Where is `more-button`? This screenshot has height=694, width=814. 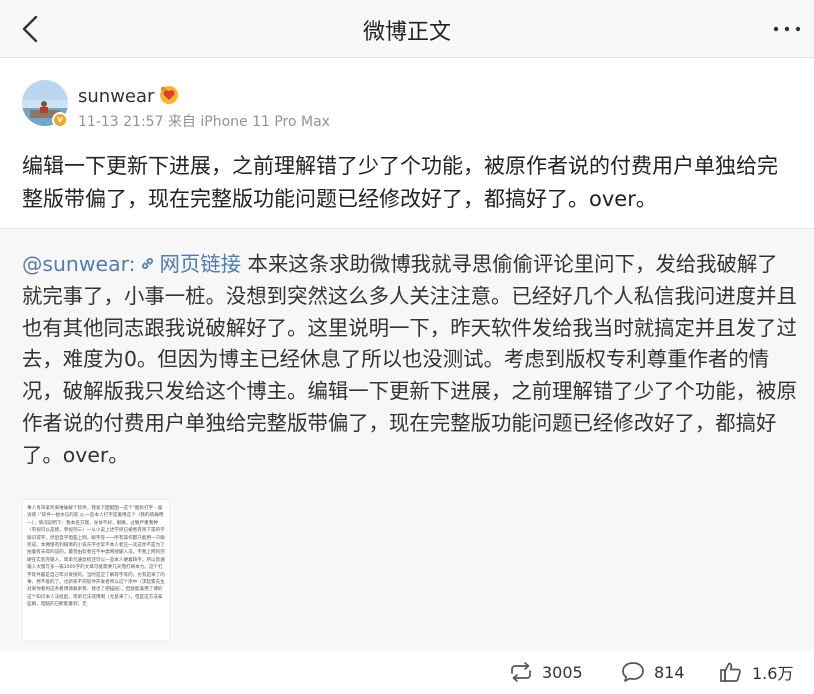
more-button is located at coordinates (787, 29).